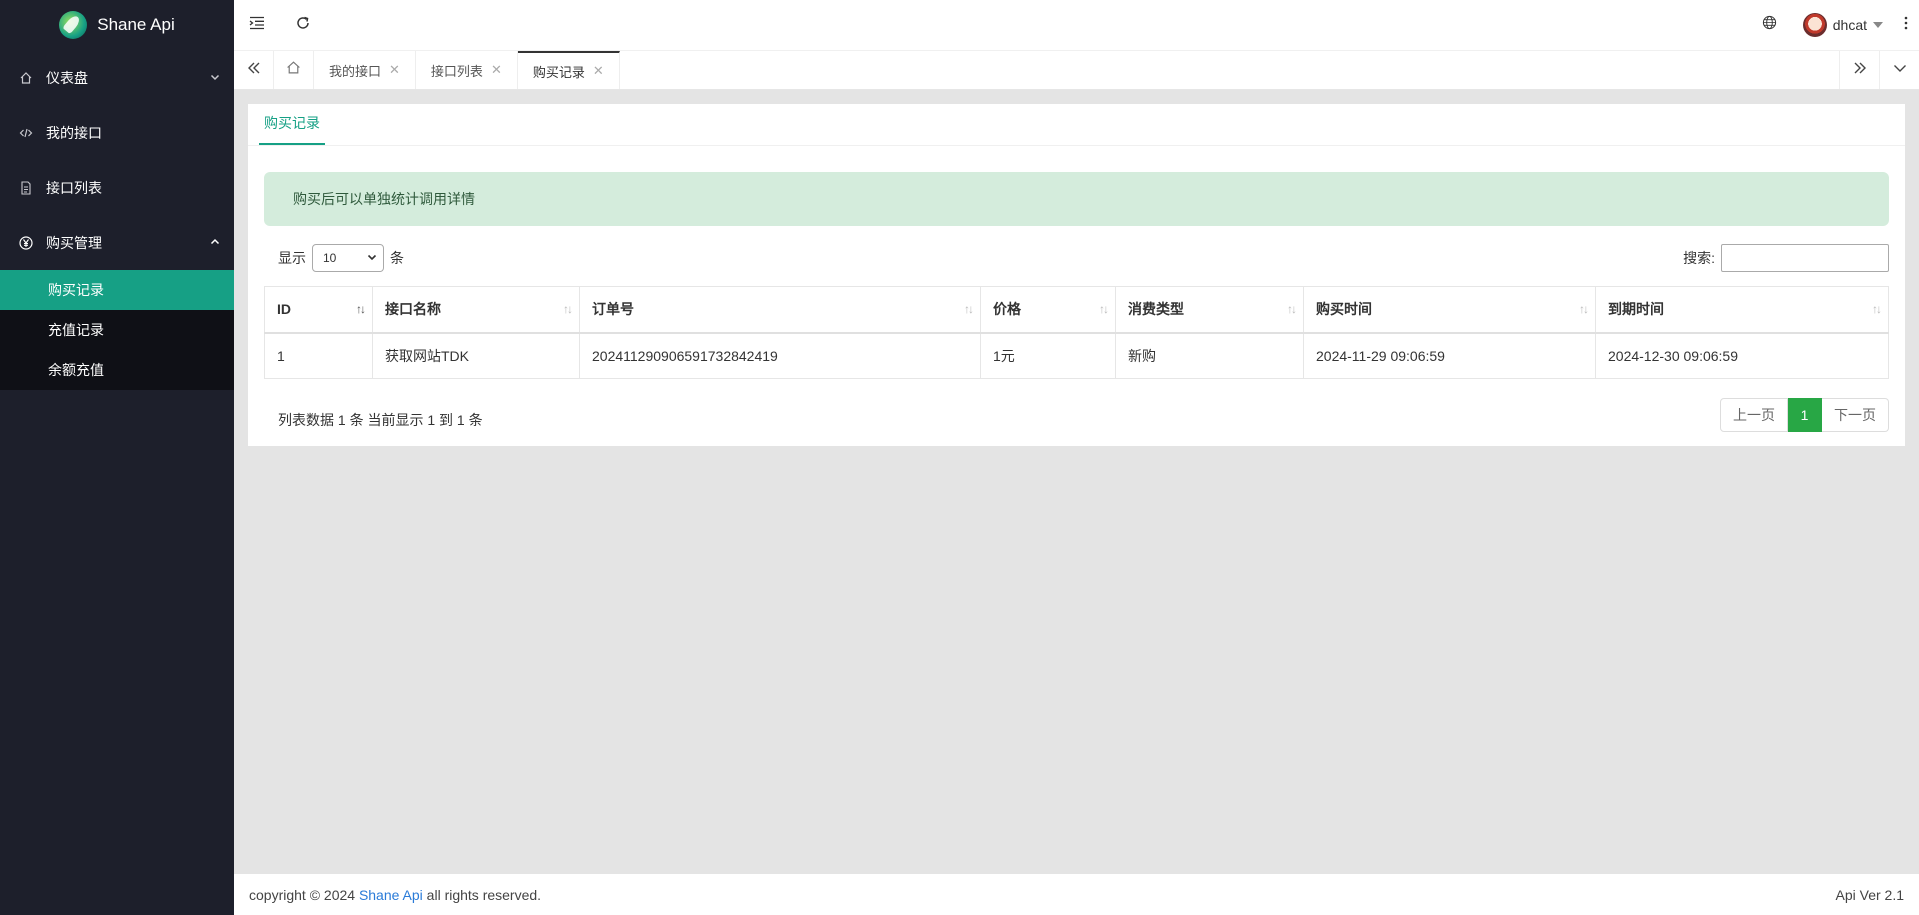 The width and height of the screenshot is (1919, 915). What do you see at coordinates (348, 258) in the screenshot?
I see `page-size-select: 10` at bounding box center [348, 258].